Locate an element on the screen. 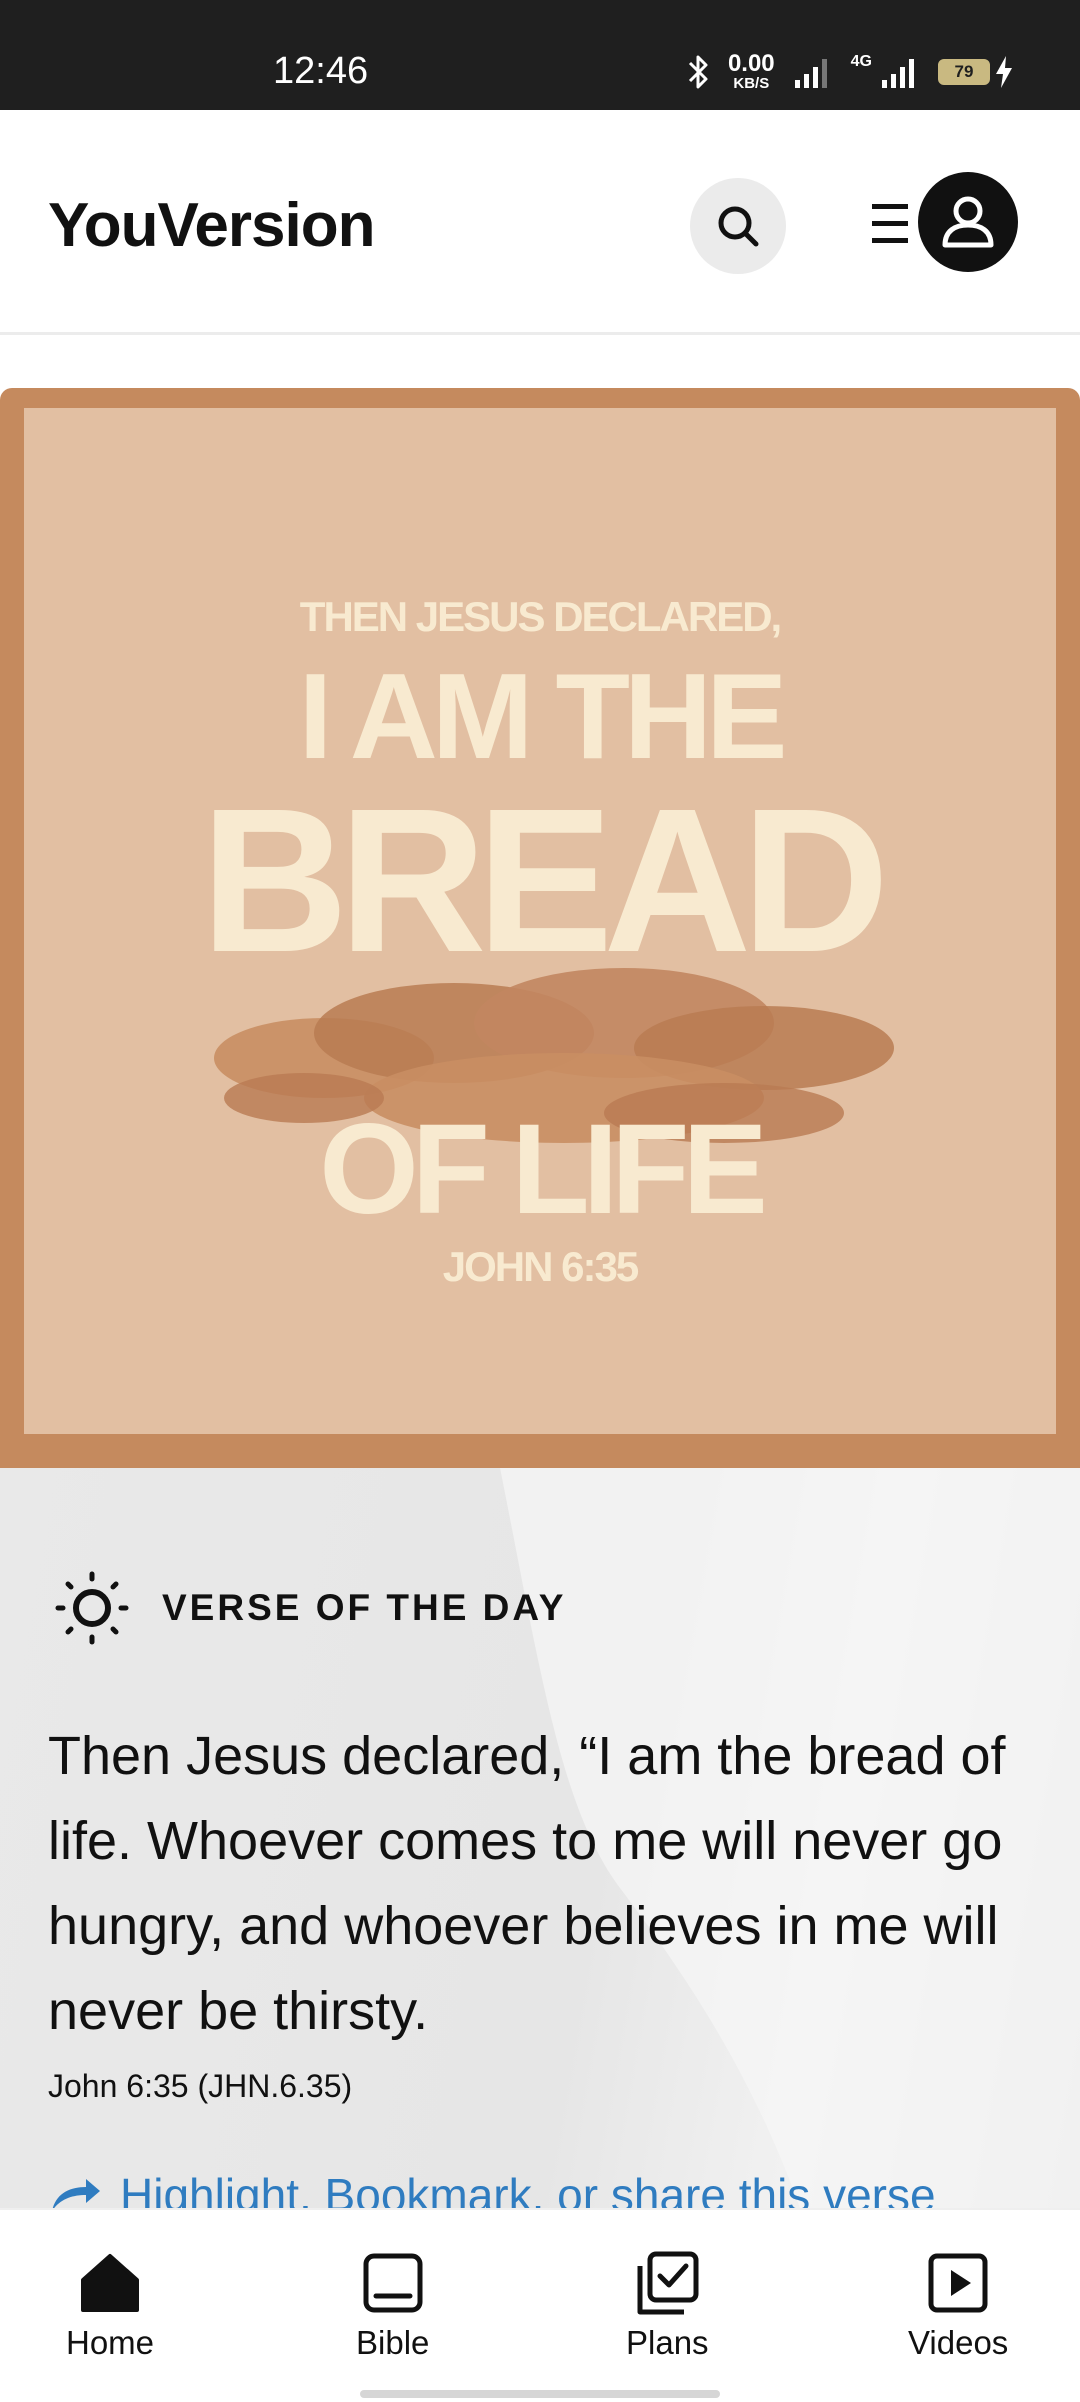 This screenshot has width=1080, height=2402. status-bar: 12:46 0.00 KB/S 4G 79 is located at coordinates (540, 55).